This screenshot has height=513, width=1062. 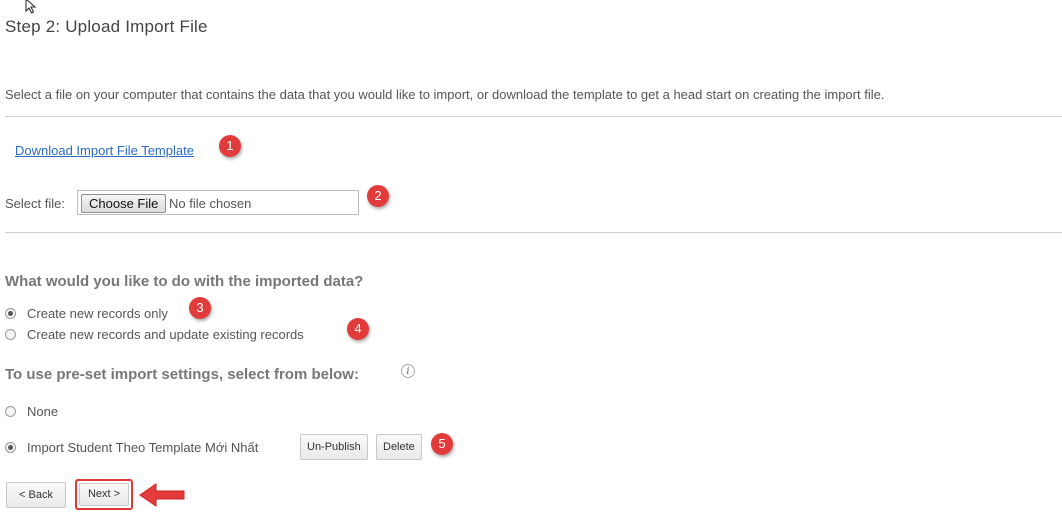 I want to click on option-create-new-only: Create new records only, so click(x=86, y=313).